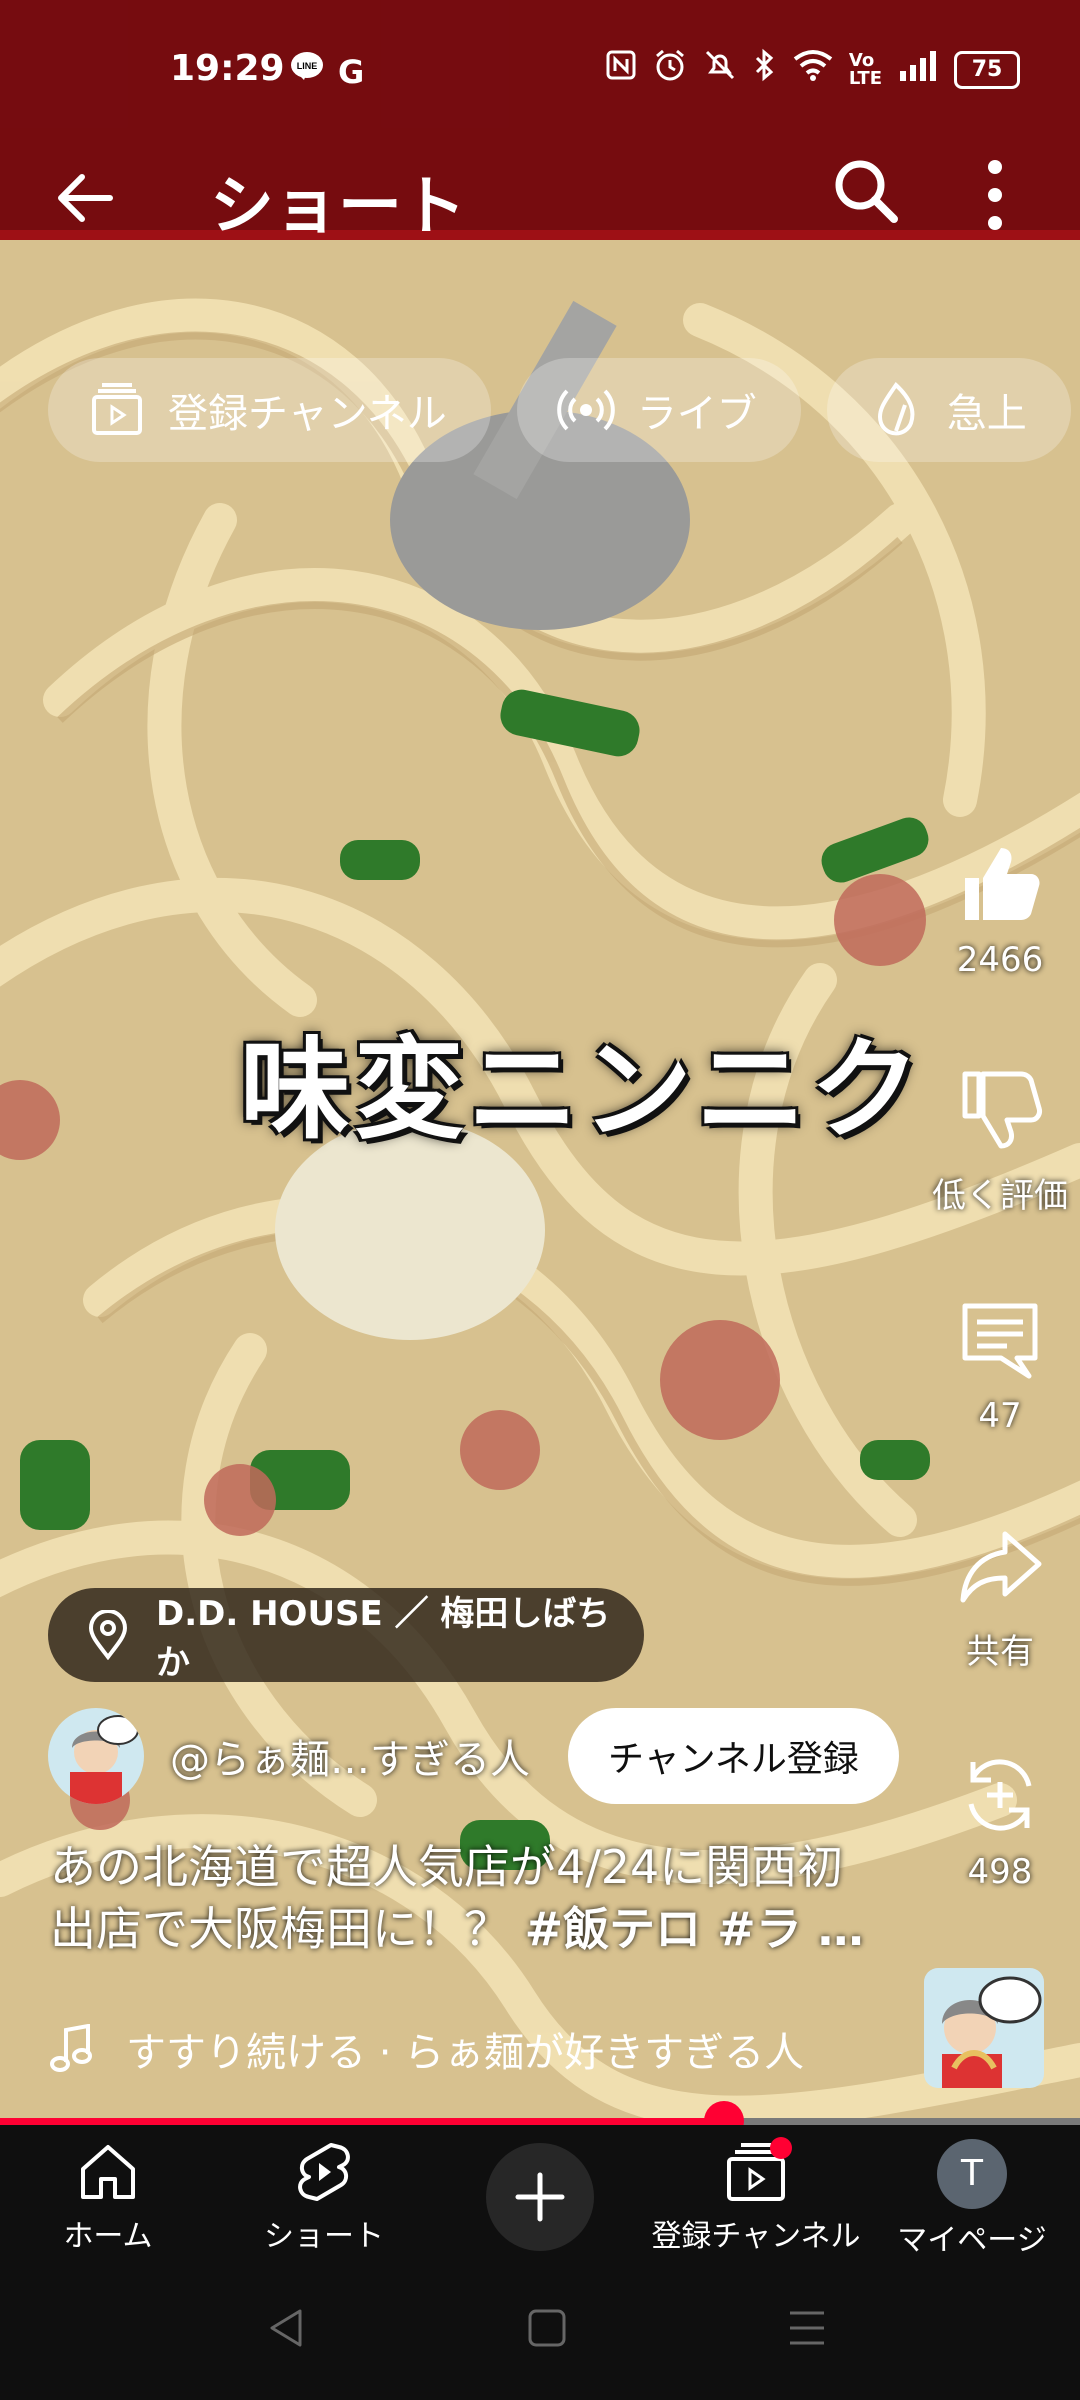 The width and height of the screenshot is (1080, 2400). I want to click on description-line-1: あの北海道で超人気店が4/24に関西初, so click(447, 1867).